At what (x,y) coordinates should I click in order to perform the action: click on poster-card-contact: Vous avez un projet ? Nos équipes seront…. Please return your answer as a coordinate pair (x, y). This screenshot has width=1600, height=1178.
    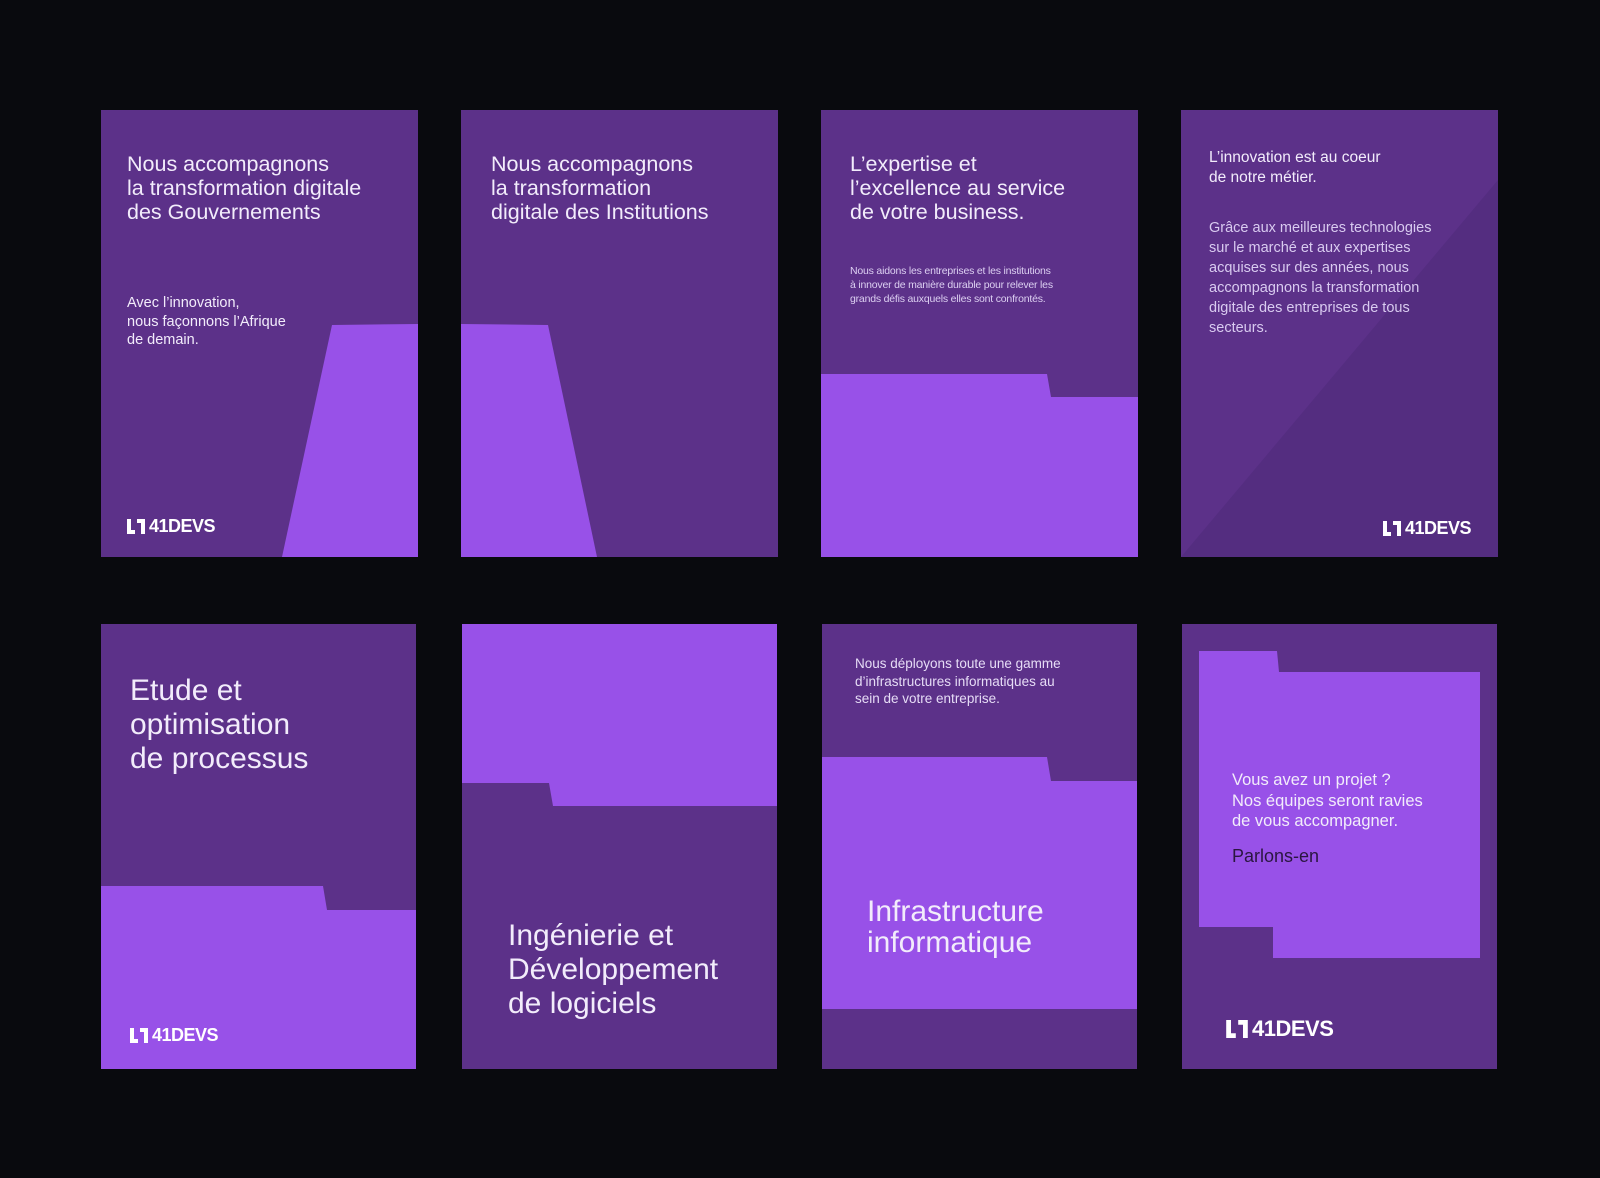
    Looking at the image, I should click on (1339, 846).